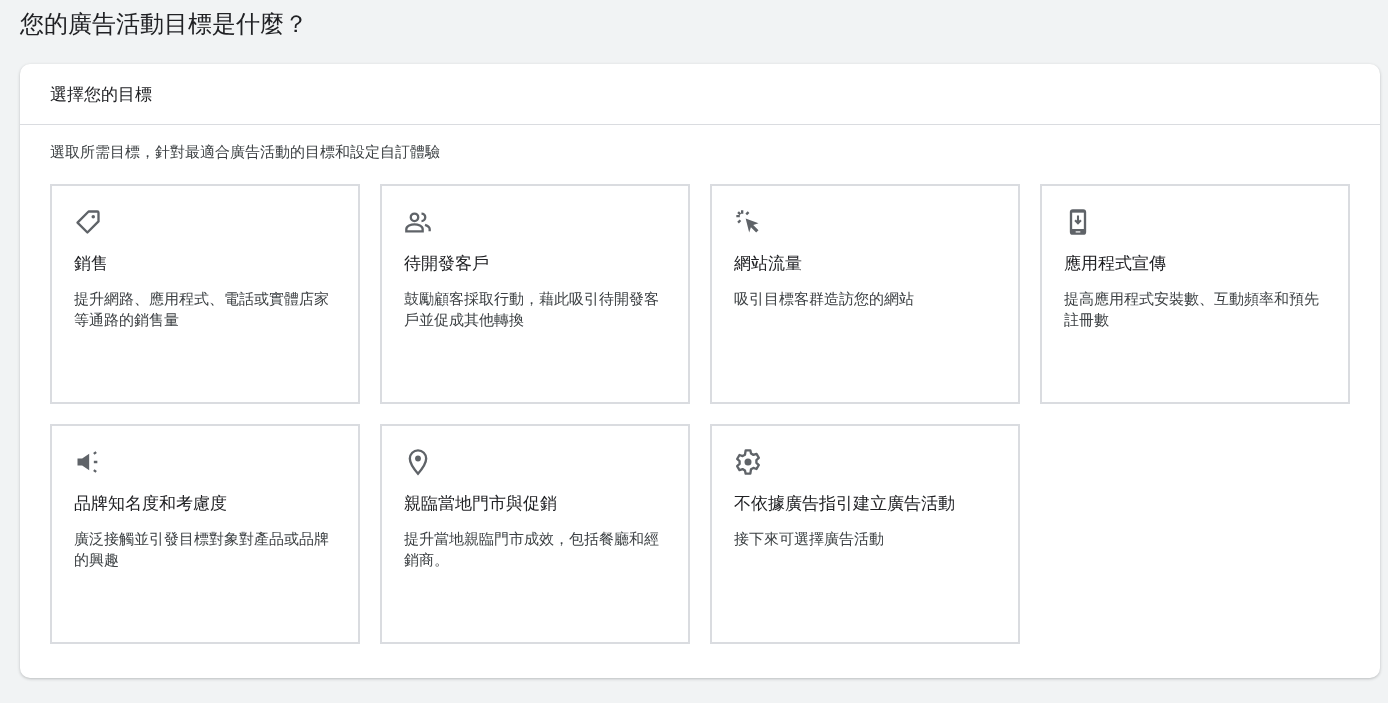 The height and width of the screenshot is (703, 1388). Describe the element at coordinates (824, 299) in the screenshot. I see `goal-description: 吸引目標客群造訪您的網站` at that location.